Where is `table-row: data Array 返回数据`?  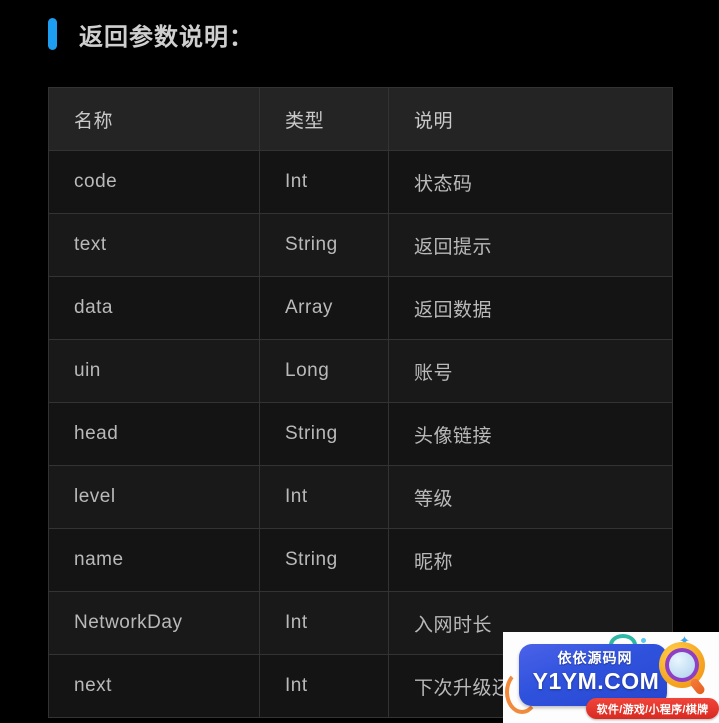 table-row: data Array 返回数据 is located at coordinates (360, 308).